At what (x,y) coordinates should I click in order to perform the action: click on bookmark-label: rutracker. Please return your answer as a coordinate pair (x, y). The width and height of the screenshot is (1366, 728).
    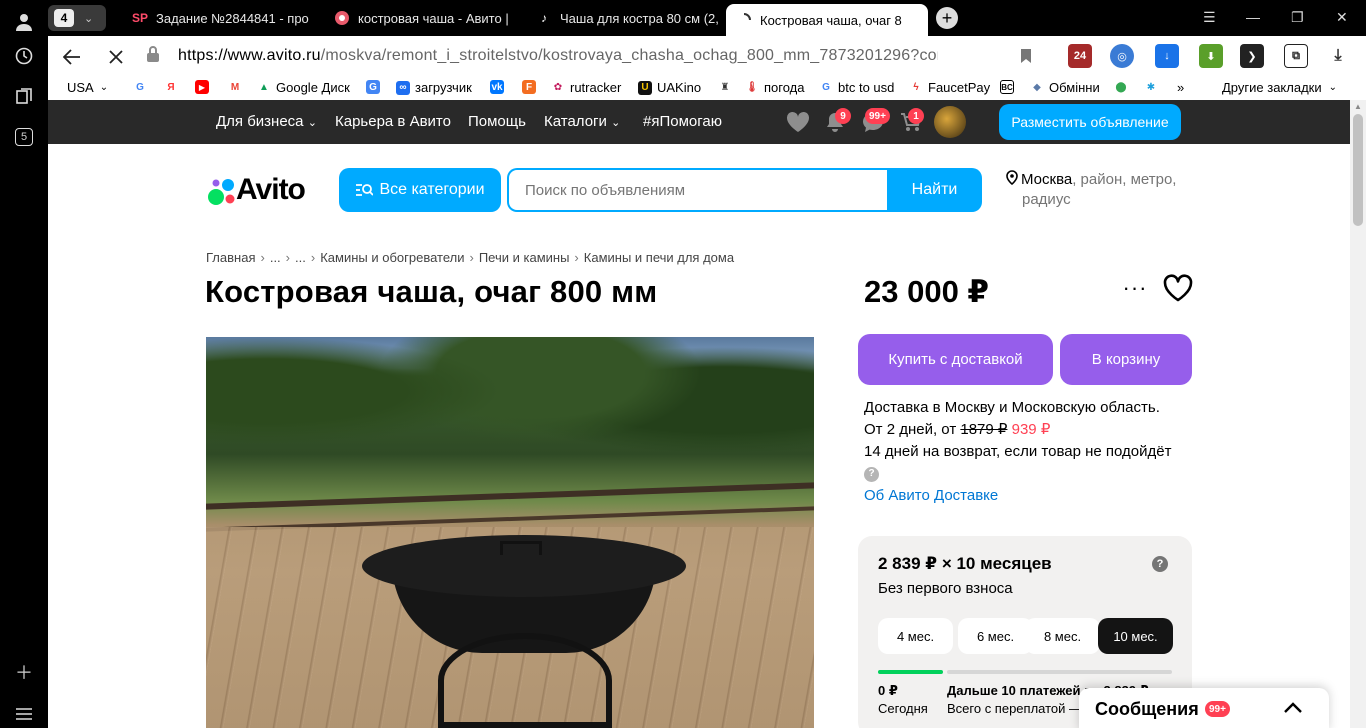
    Looking at the image, I should click on (596, 87).